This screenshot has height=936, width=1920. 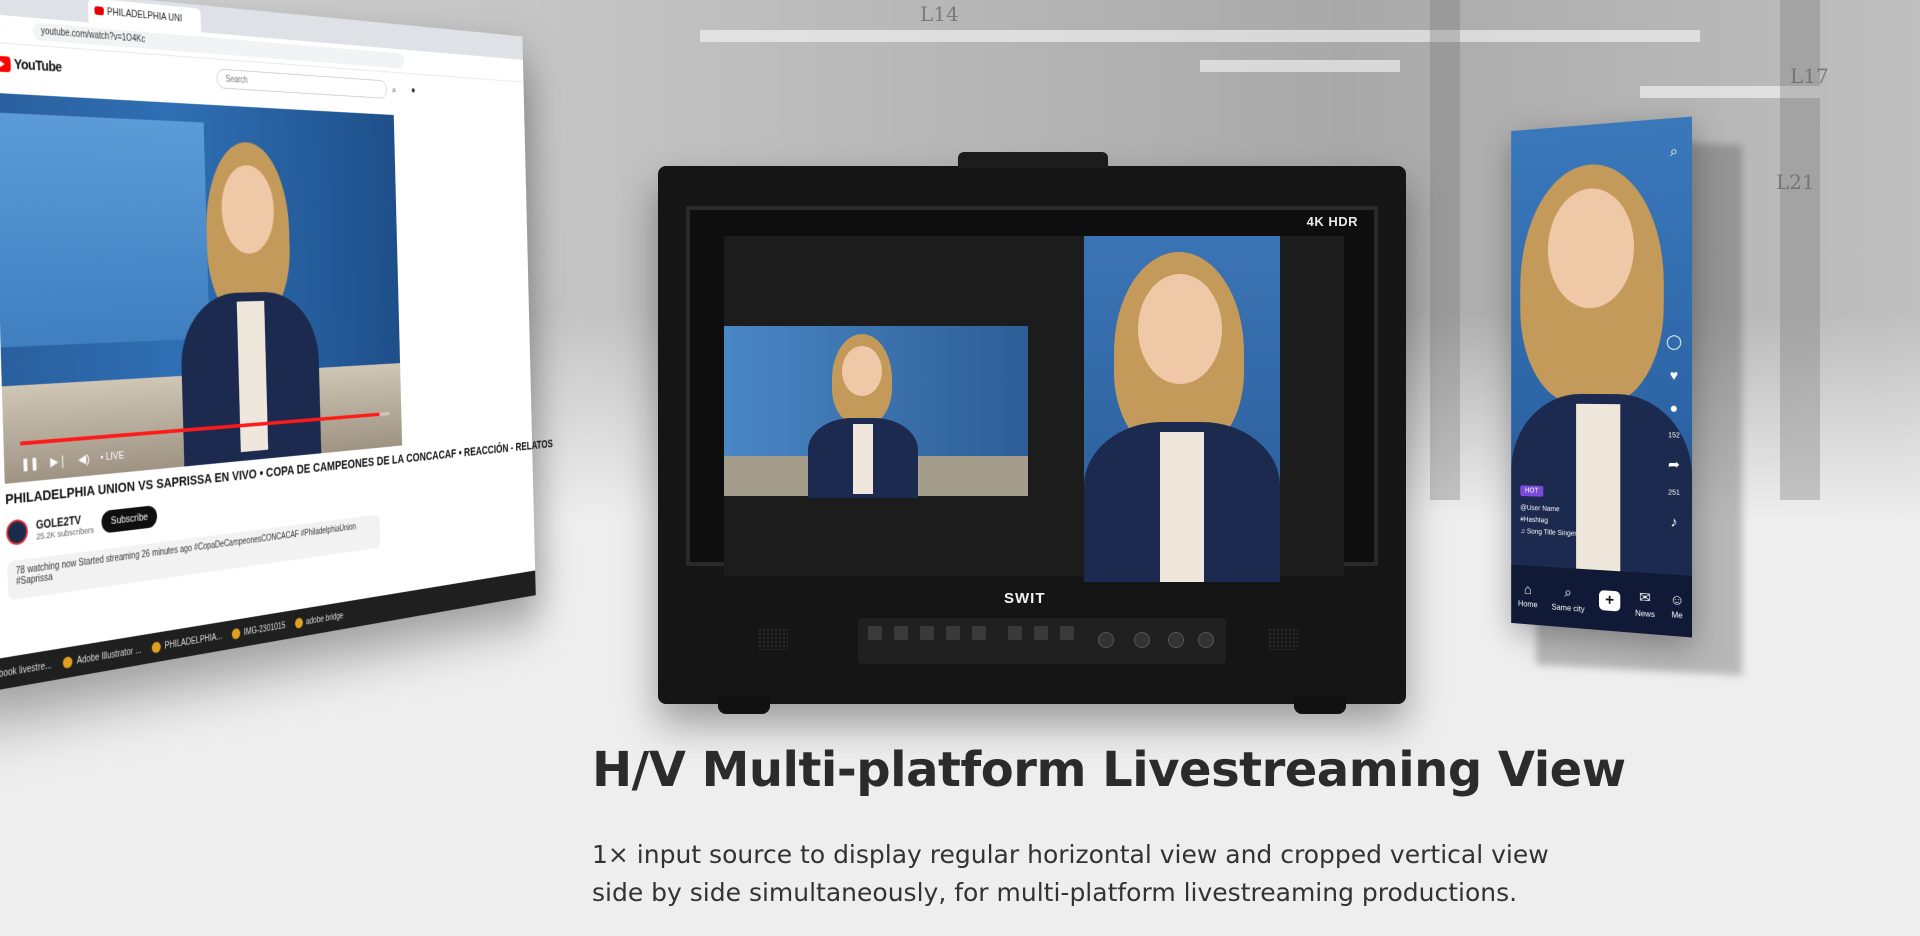 I want to click on monitor-handle, so click(x=1033, y=160).